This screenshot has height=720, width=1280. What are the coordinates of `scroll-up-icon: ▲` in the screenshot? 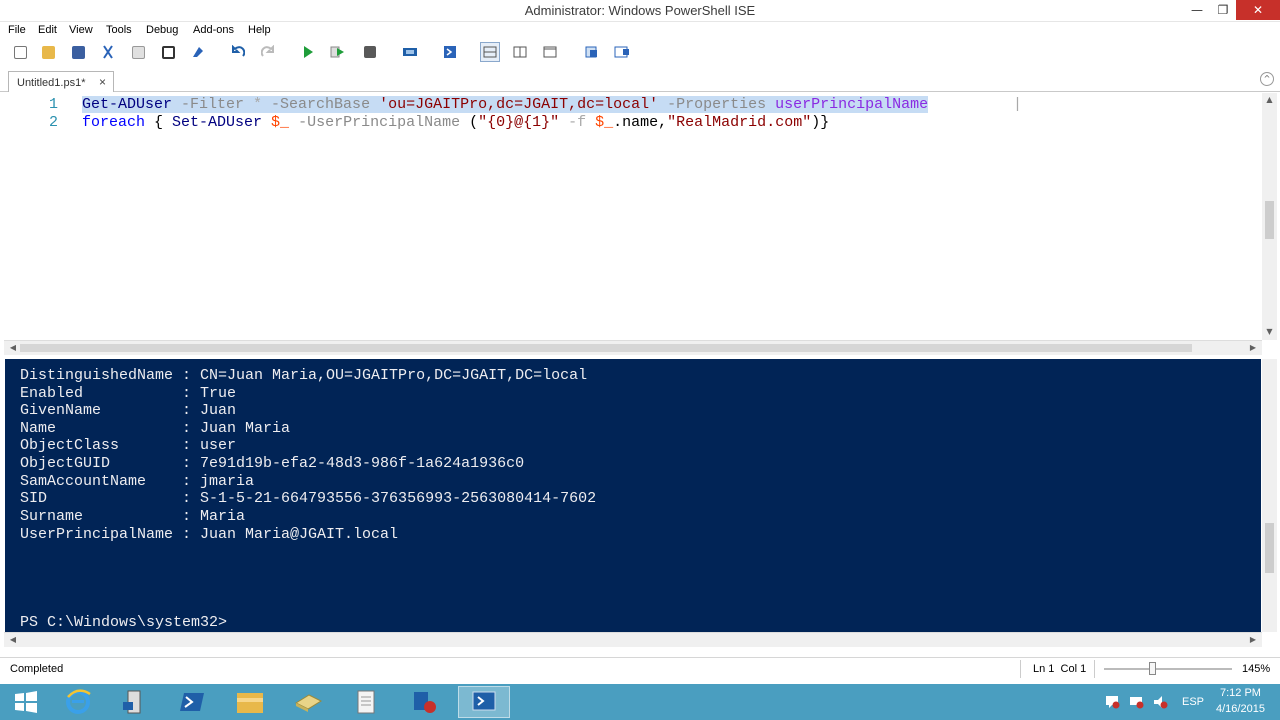 It's located at (1269, 99).